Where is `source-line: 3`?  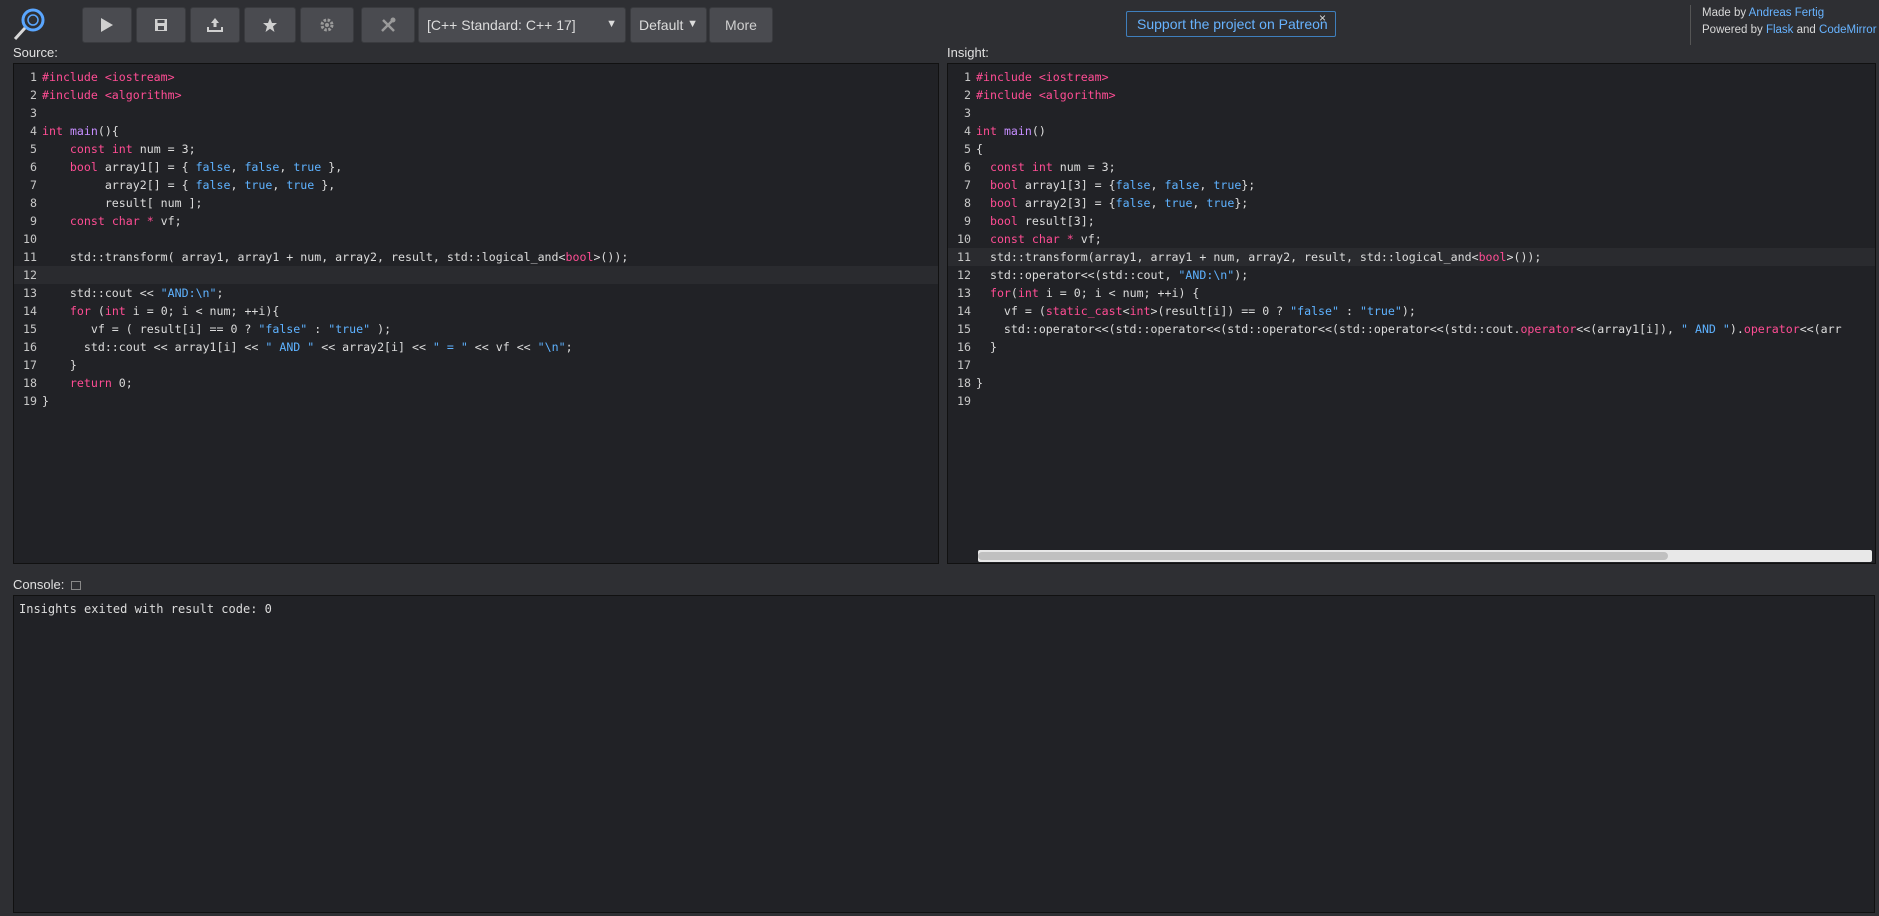
source-line: 3 is located at coordinates (33, 113).